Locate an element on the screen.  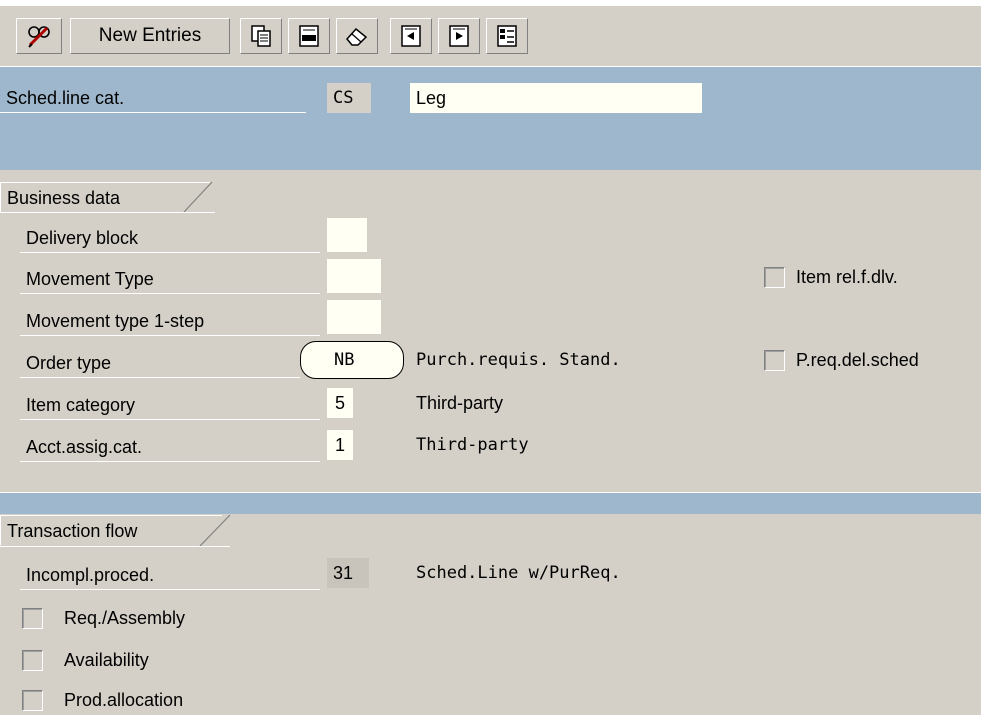
next-page-icon is located at coordinates (459, 36).